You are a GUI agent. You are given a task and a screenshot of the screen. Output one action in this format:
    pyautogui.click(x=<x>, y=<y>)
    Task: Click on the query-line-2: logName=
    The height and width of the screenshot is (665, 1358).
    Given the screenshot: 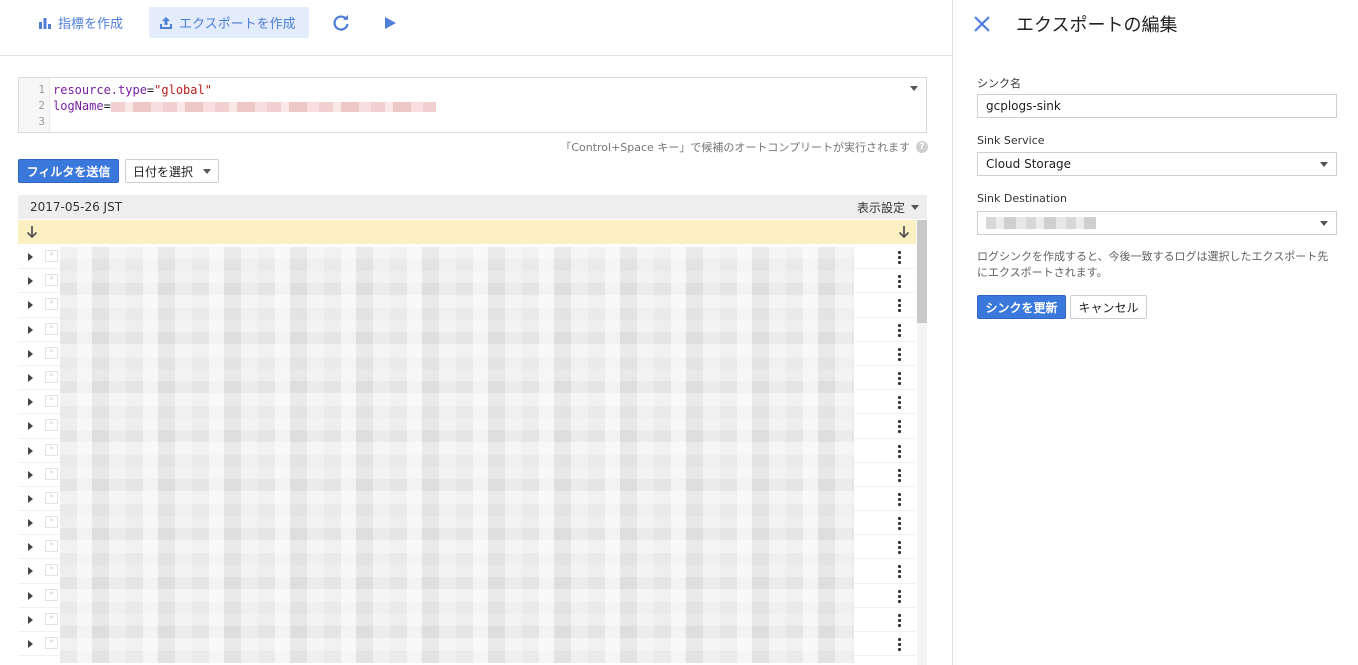 What is the action you would take?
    pyautogui.click(x=244, y=106)
    